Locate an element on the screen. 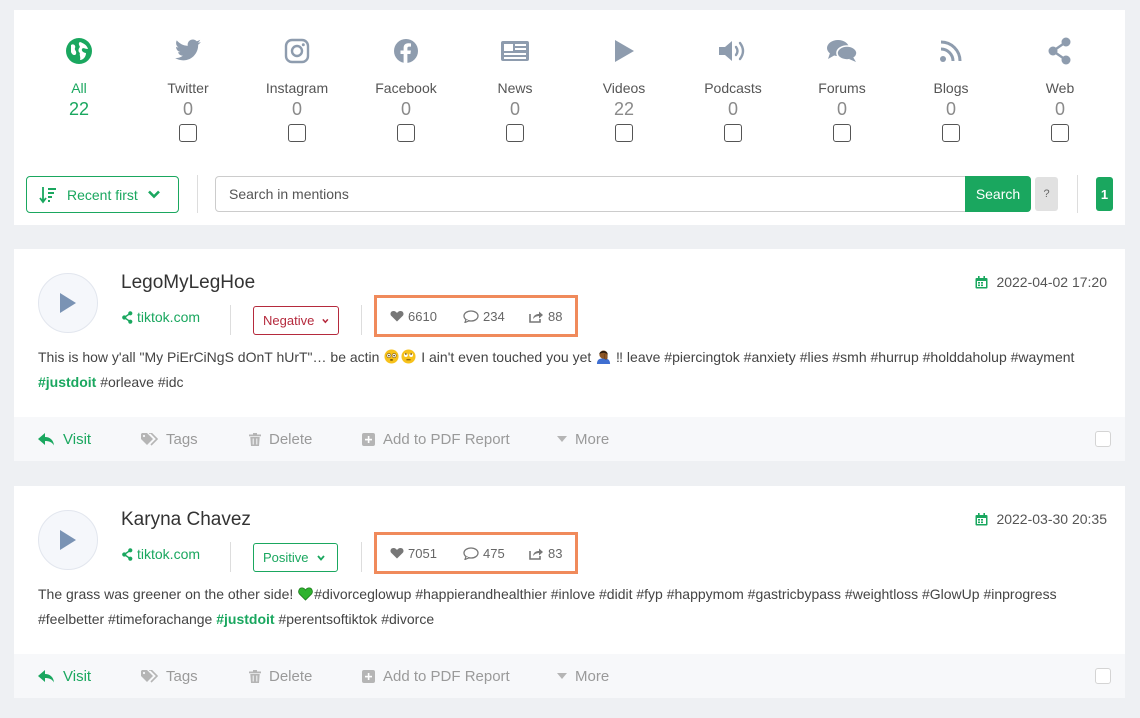  sort-icon is located at coordinates (47, 194).